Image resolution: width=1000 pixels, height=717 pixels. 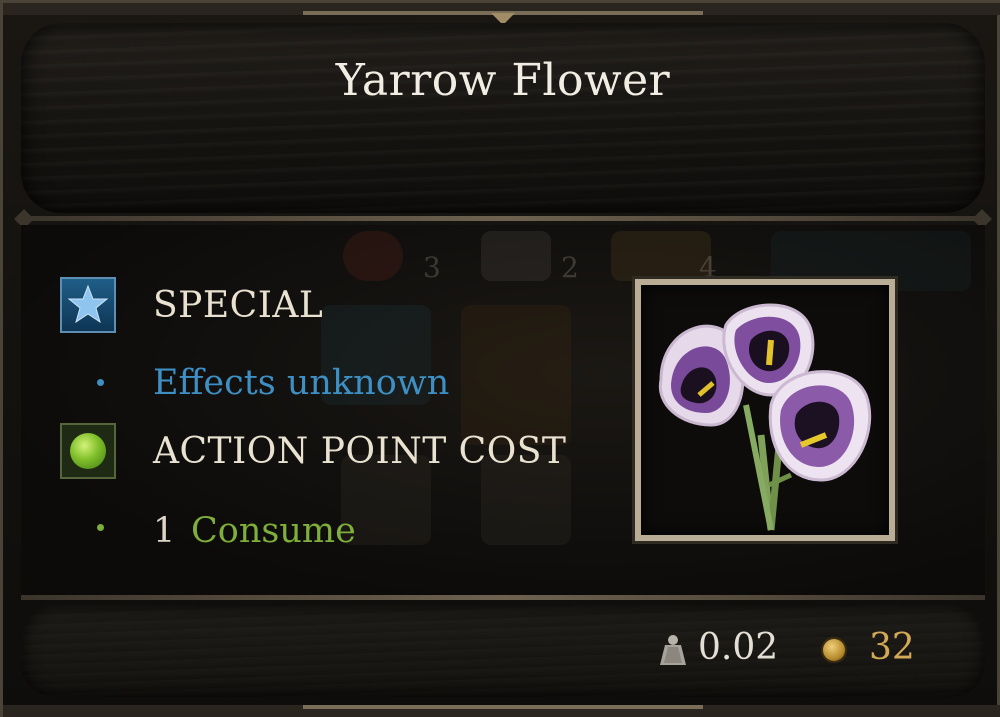 What do you see at coordinates (432, 267) in the screenshot?
I see `background-count-1: 3` at bounding box center [432, 267].